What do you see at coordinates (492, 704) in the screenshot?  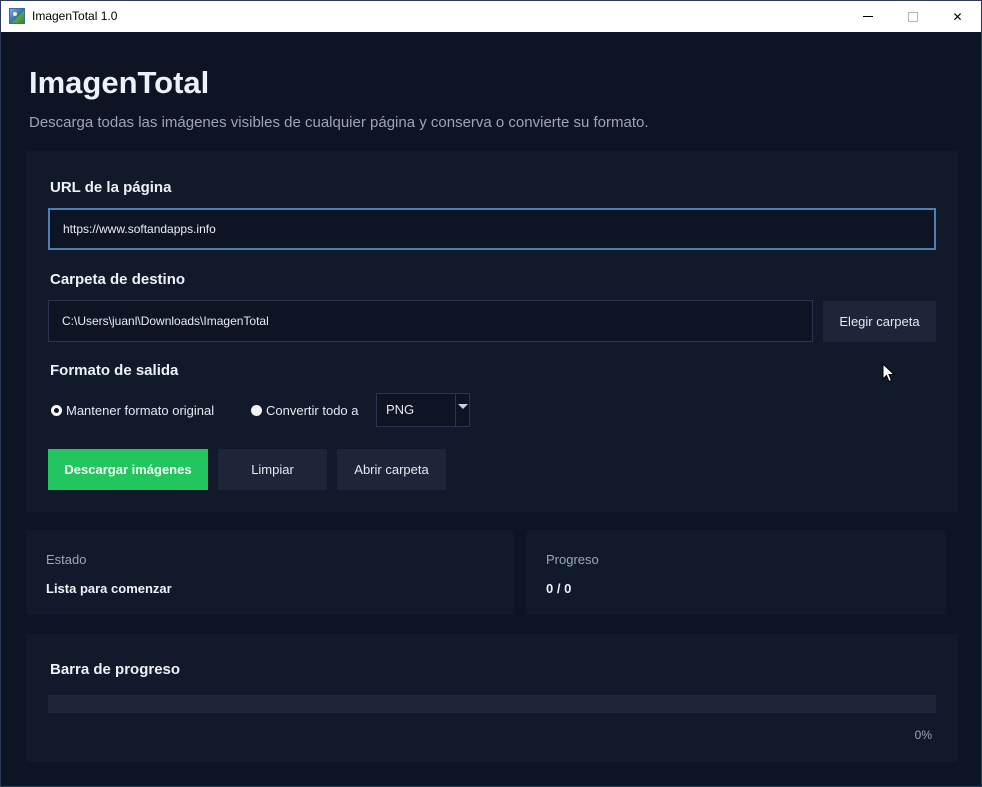 I see `progress-bar` at bounding box center [492, 704].